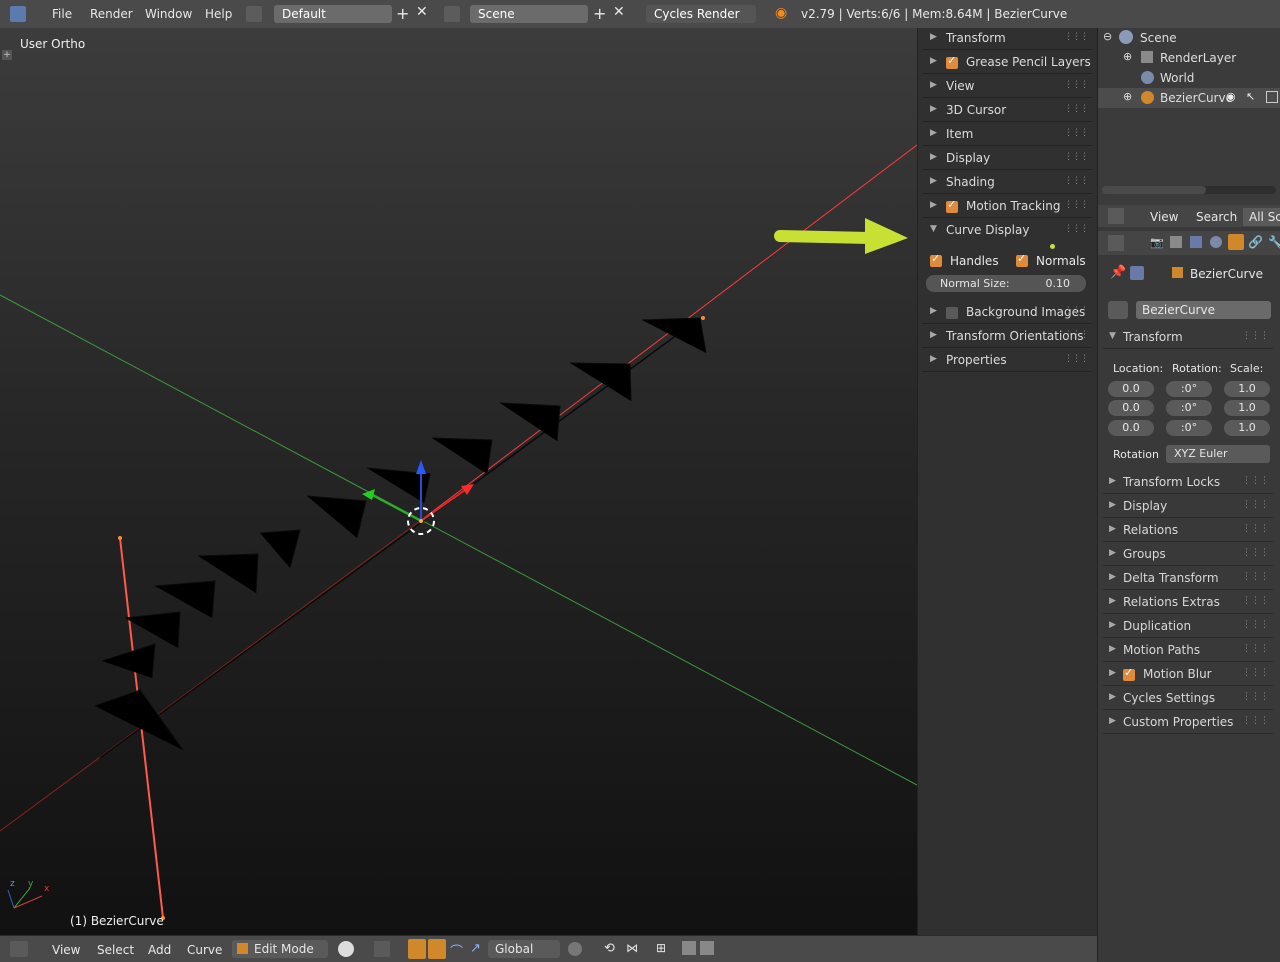  I want to click on panel-curve-display: ▼ Curve Display ⋮⋮⋮, so click(1007, 231).